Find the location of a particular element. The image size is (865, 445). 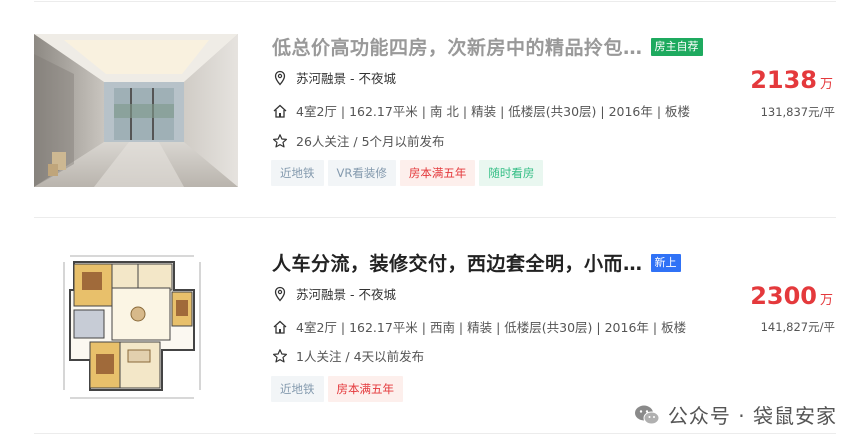

location-row: 苏河融景 - 不夜城 is located at coordinates (334, 293).